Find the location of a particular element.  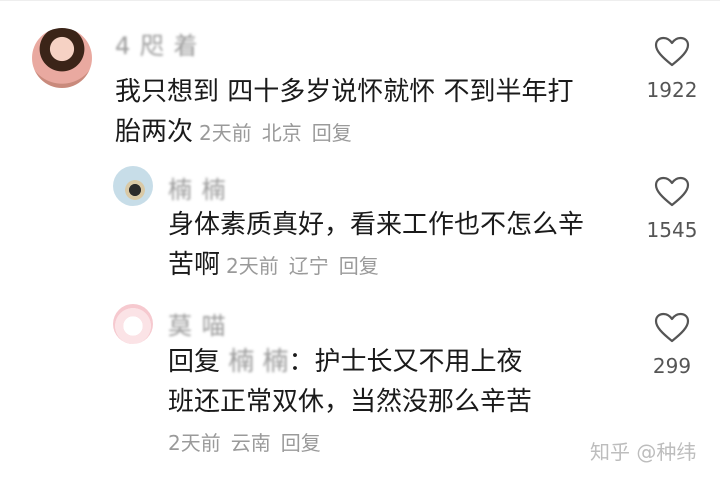

comment-text: 回复 楠 楠：护士长又不用上夜 班还正常双休，当然没那么辛苦 is located at coordinates (350, 382).